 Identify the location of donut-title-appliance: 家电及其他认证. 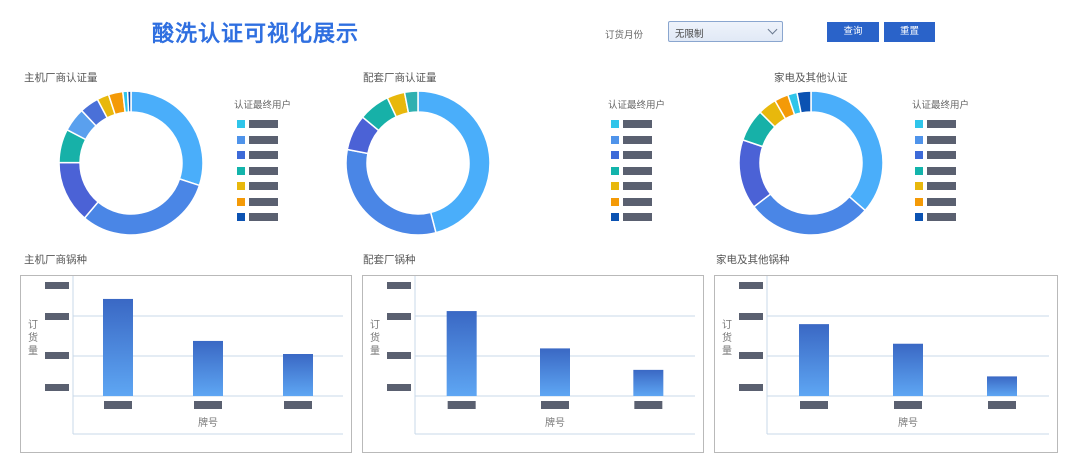
(811, 78).